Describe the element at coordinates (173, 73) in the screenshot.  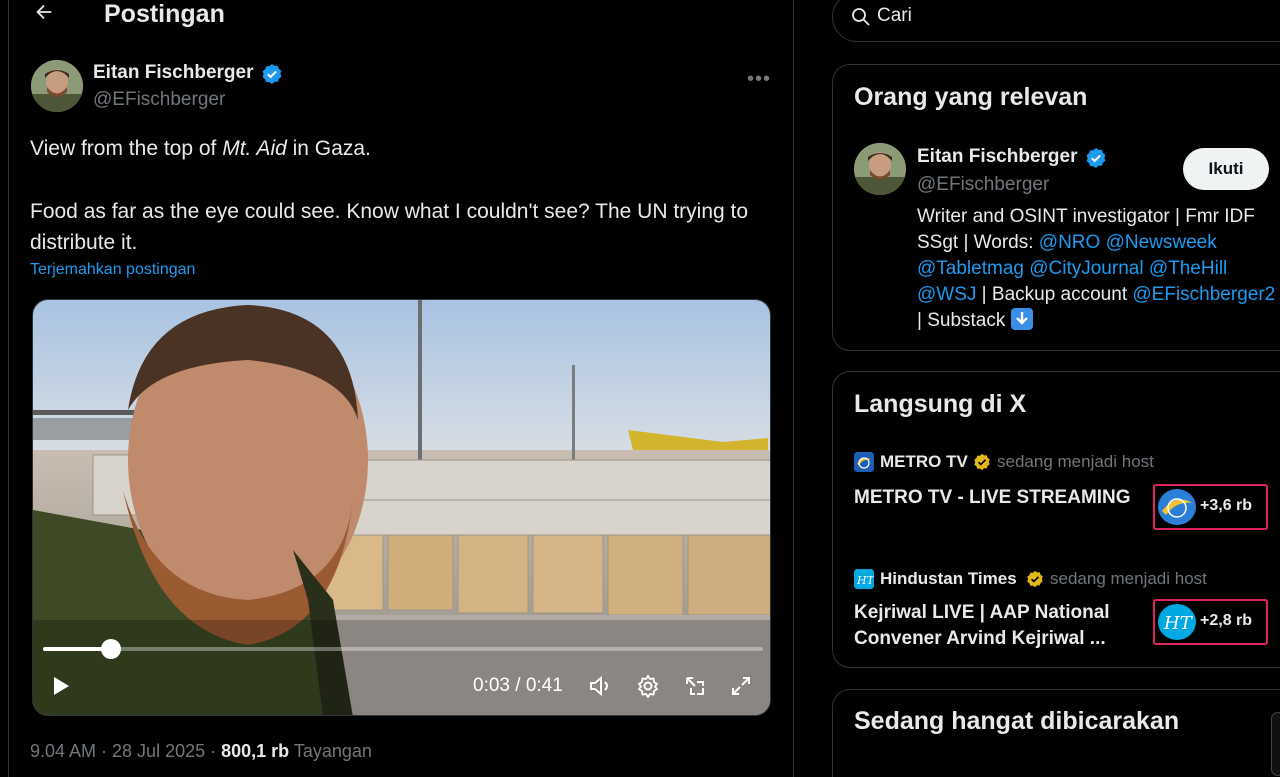
I see `author-name: Eitan Fischberger` at that location.